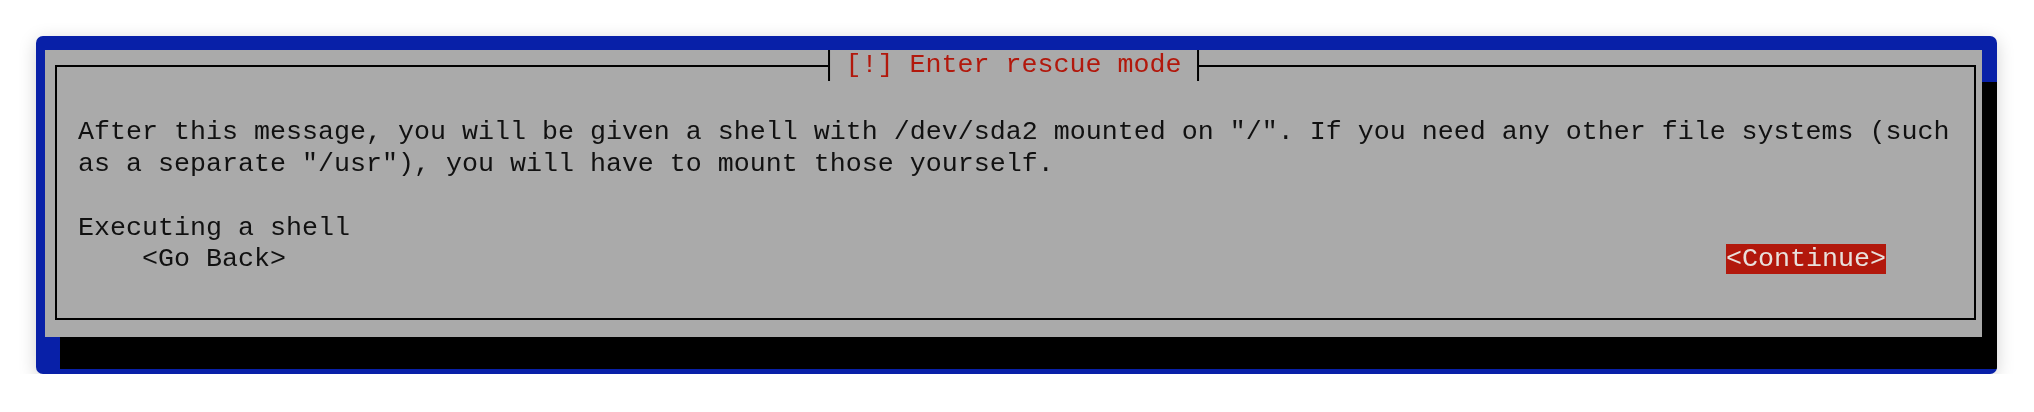  I want to click on status-text: Executing a shell, so click(214, 228).